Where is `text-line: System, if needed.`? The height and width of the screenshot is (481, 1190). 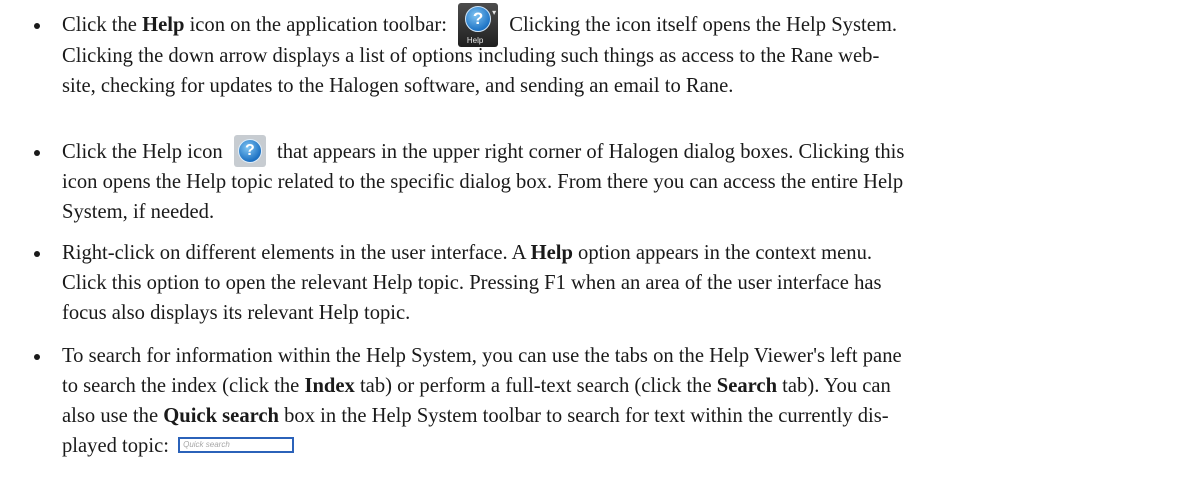 text-line: System, if needed. is located at coordinates (138, 212).